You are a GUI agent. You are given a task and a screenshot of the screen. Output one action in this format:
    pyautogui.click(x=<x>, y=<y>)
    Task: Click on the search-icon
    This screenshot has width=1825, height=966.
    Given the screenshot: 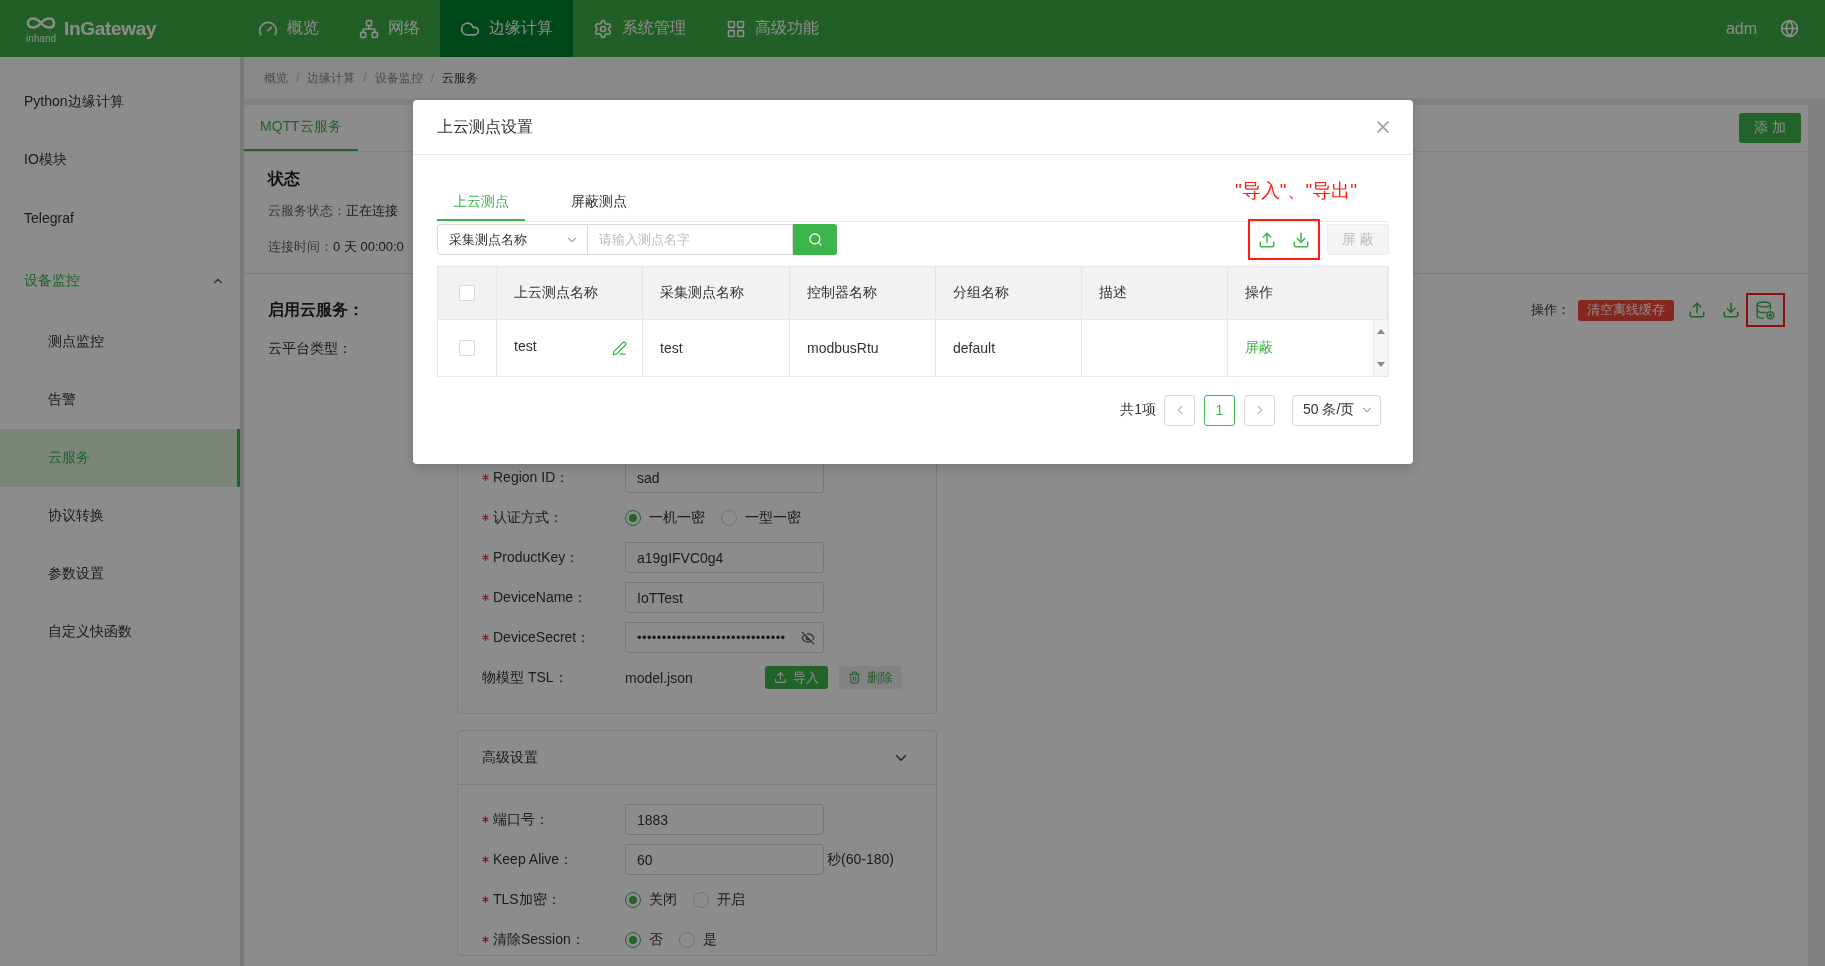 What is the action you would take?
    pyautogui.click(x=815, y=239)
    